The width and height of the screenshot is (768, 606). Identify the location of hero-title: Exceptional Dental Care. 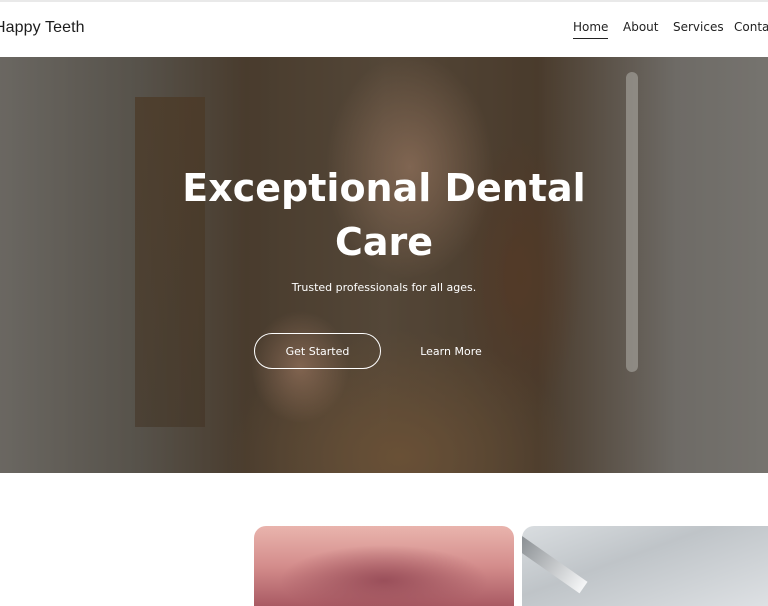
(384, 215).